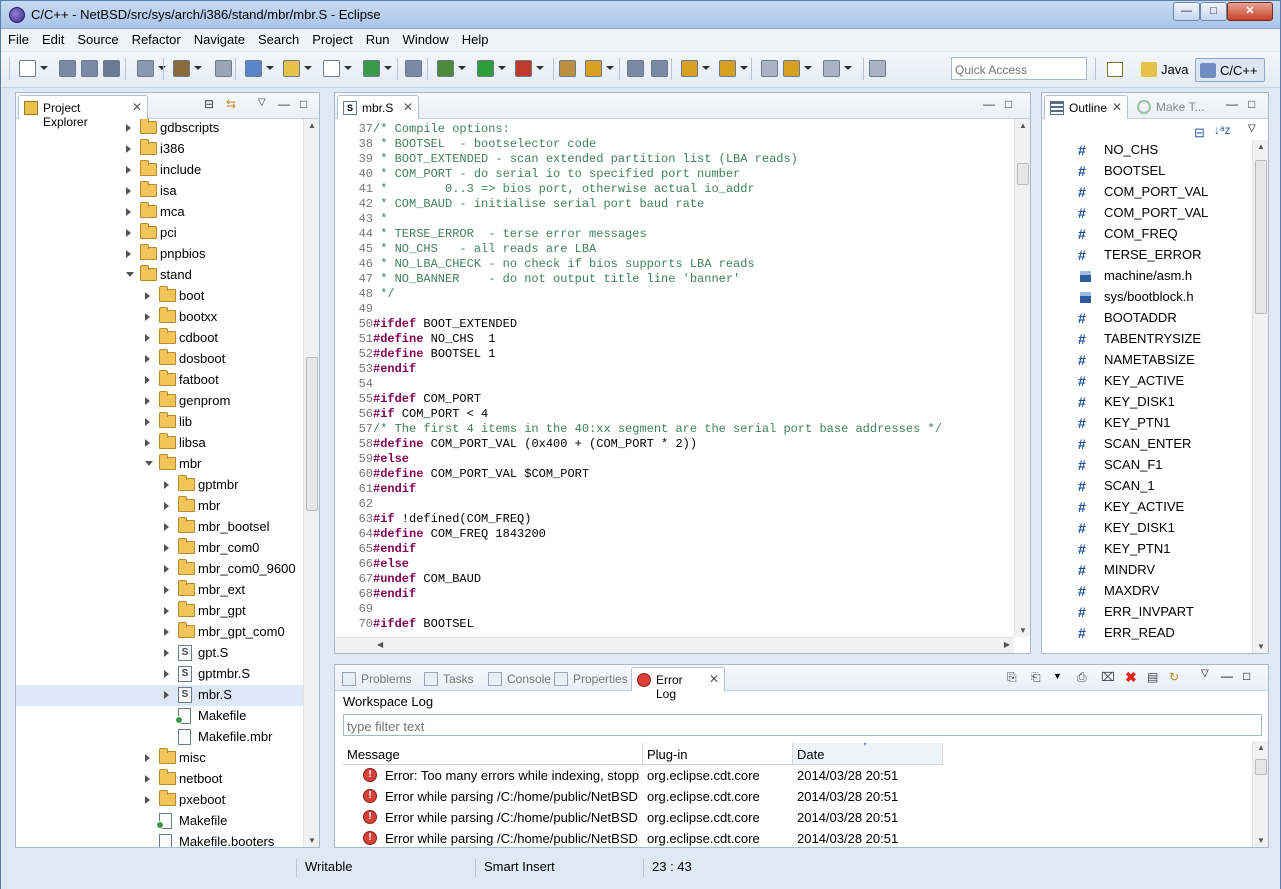  What do you see at coordinates (376, 679) in the screenshot?
I see `tab-problems: Problems` at bounding box center [376, 679].